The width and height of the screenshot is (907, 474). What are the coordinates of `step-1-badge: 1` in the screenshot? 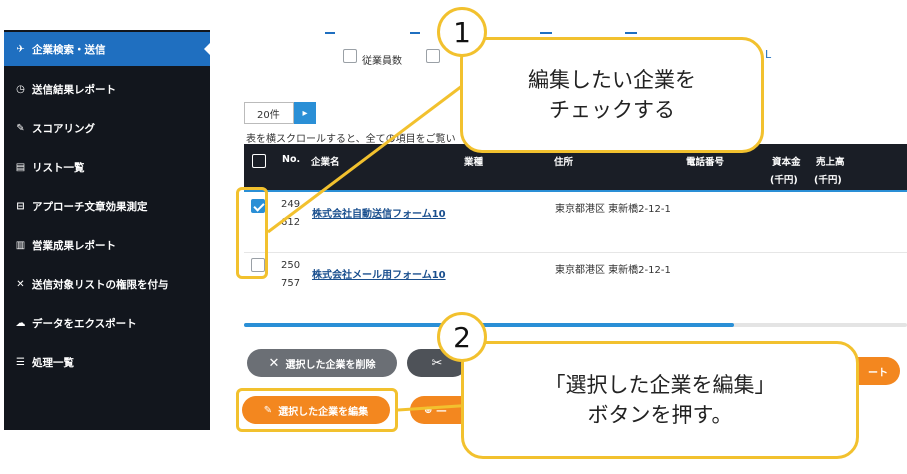 It's located at (462, 32).